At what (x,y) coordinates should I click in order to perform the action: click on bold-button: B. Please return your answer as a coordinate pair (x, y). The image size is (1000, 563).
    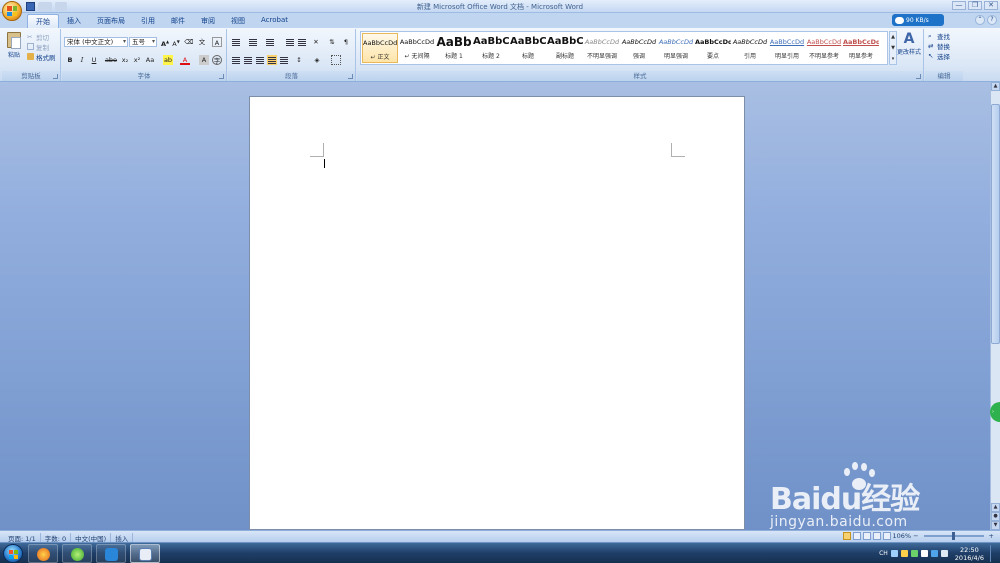
    Looking at the image, I should click on (70, 60).